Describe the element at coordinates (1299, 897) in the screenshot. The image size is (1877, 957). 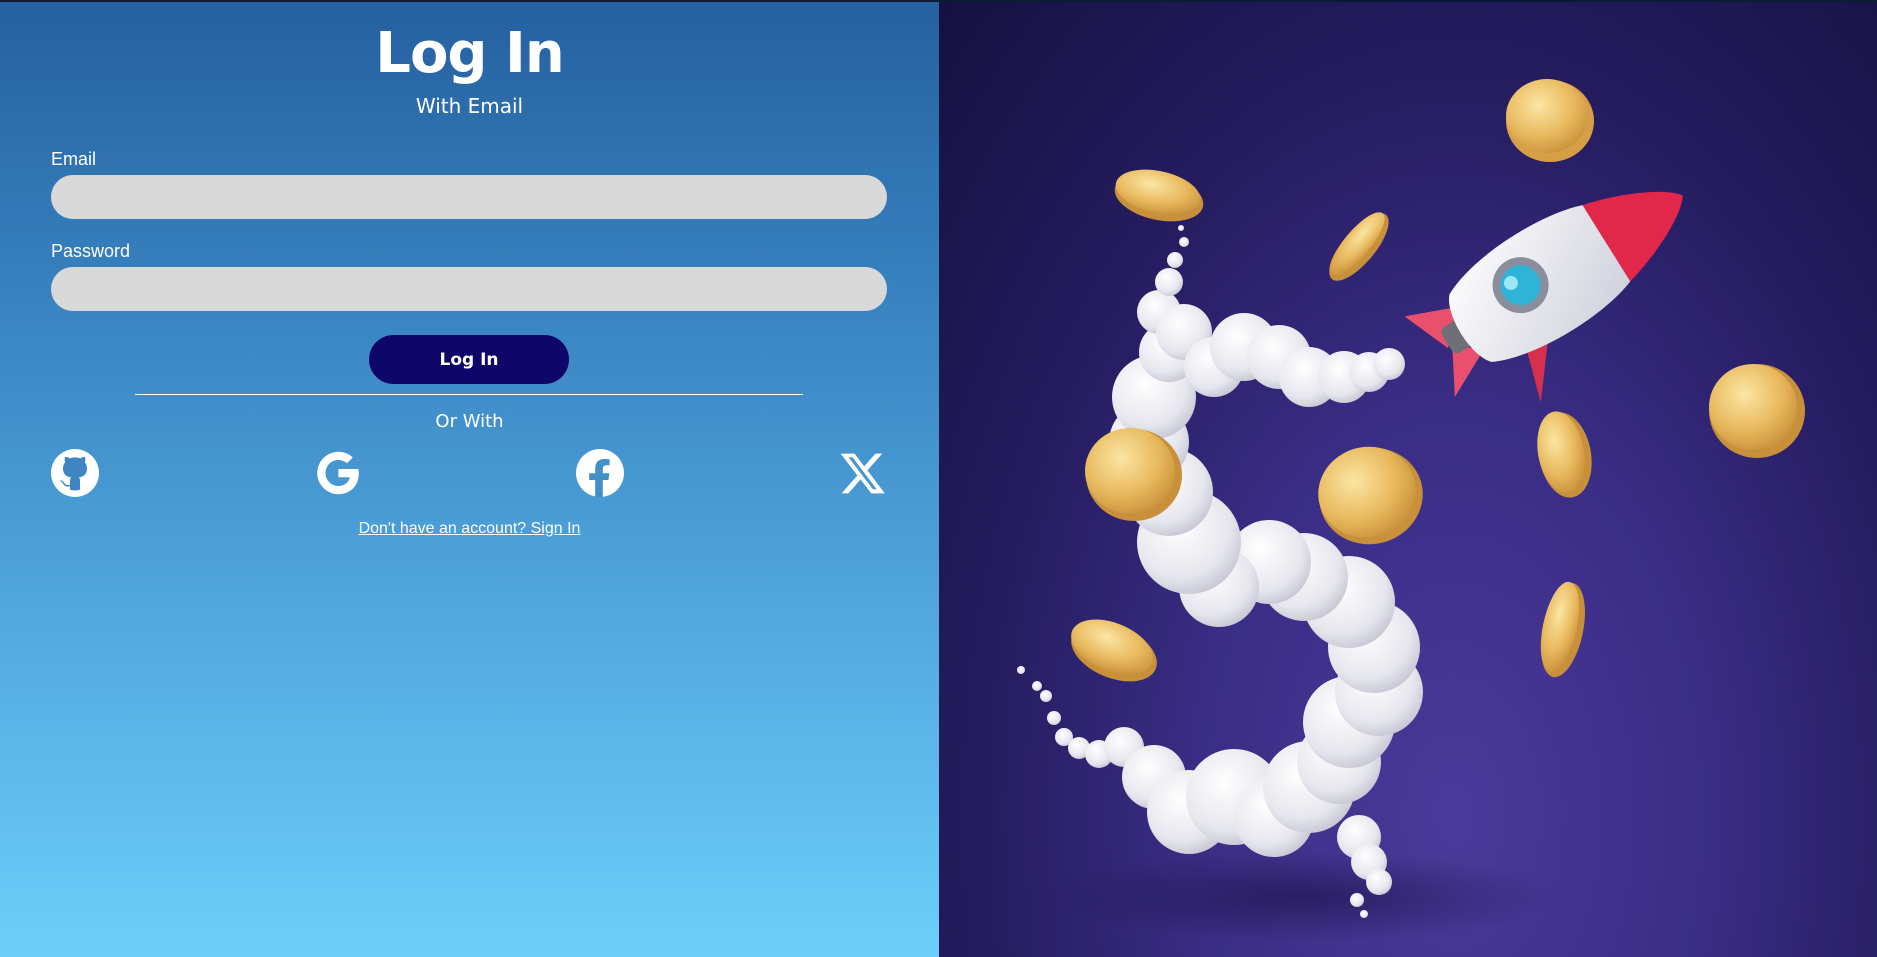
I see `ground-shadow` at that location.